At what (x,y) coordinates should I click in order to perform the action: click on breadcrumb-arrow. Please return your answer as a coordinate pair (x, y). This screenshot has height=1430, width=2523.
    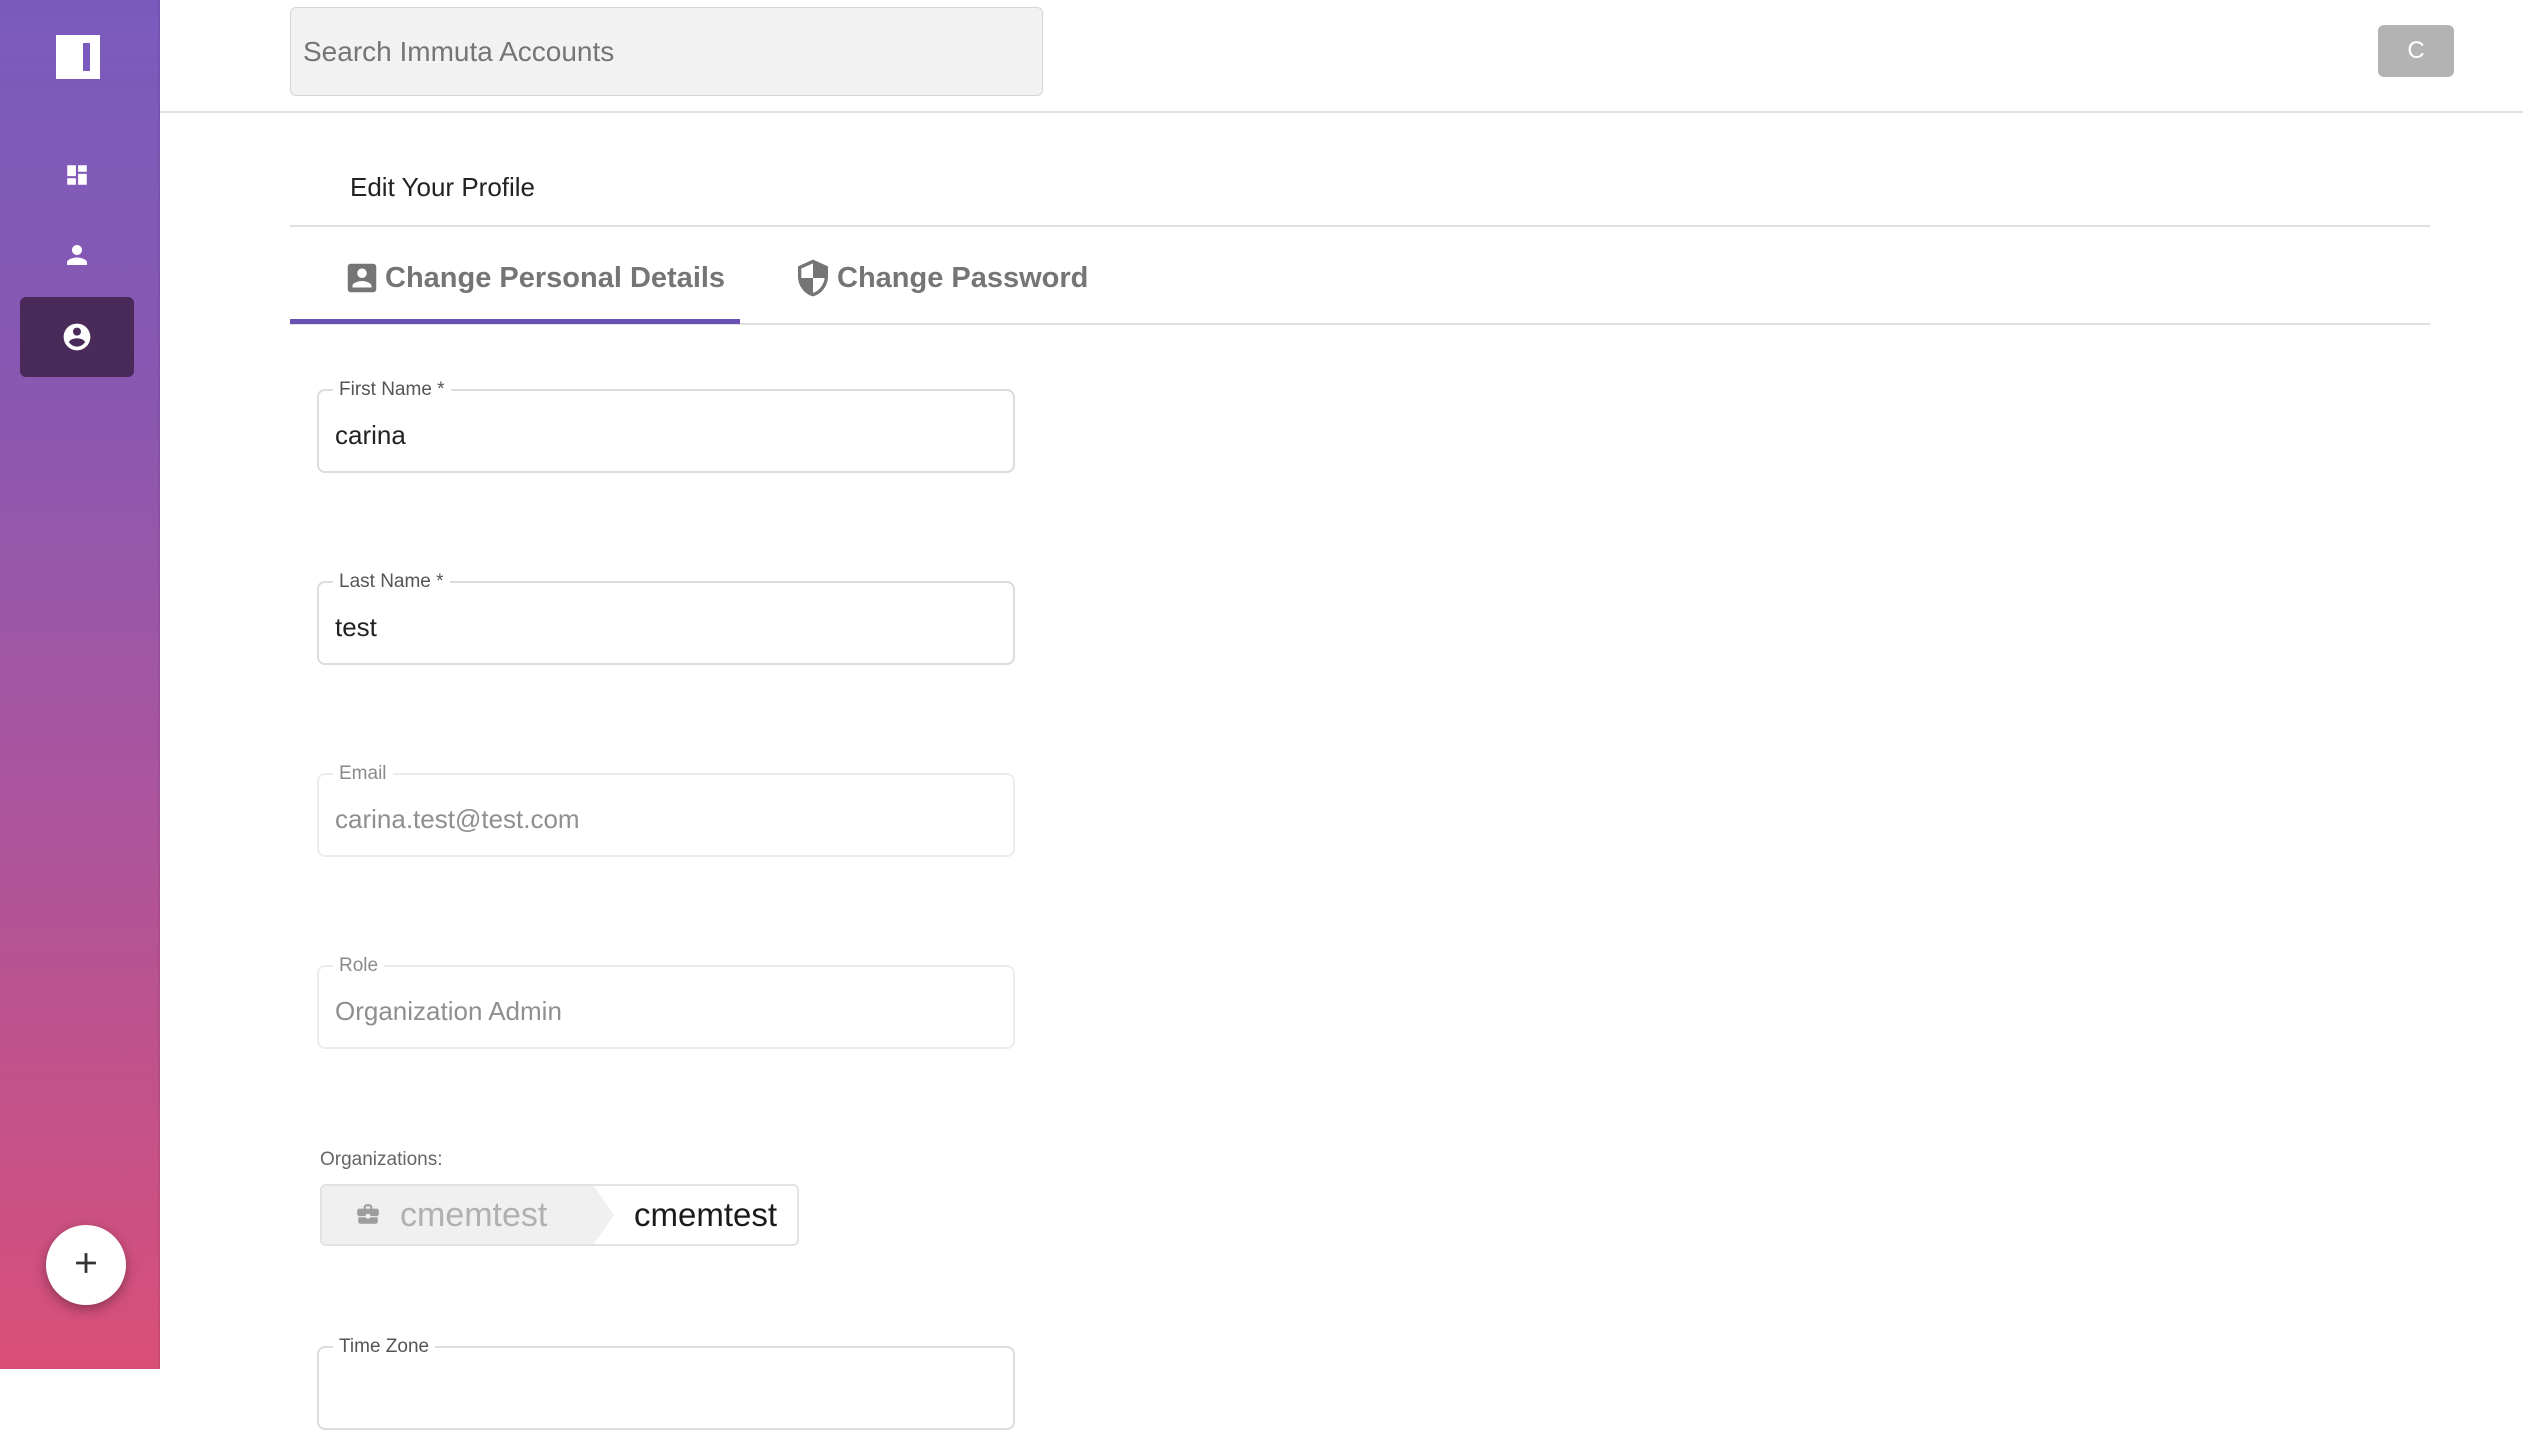
    Looking at the image, I should click on (604, 1215).